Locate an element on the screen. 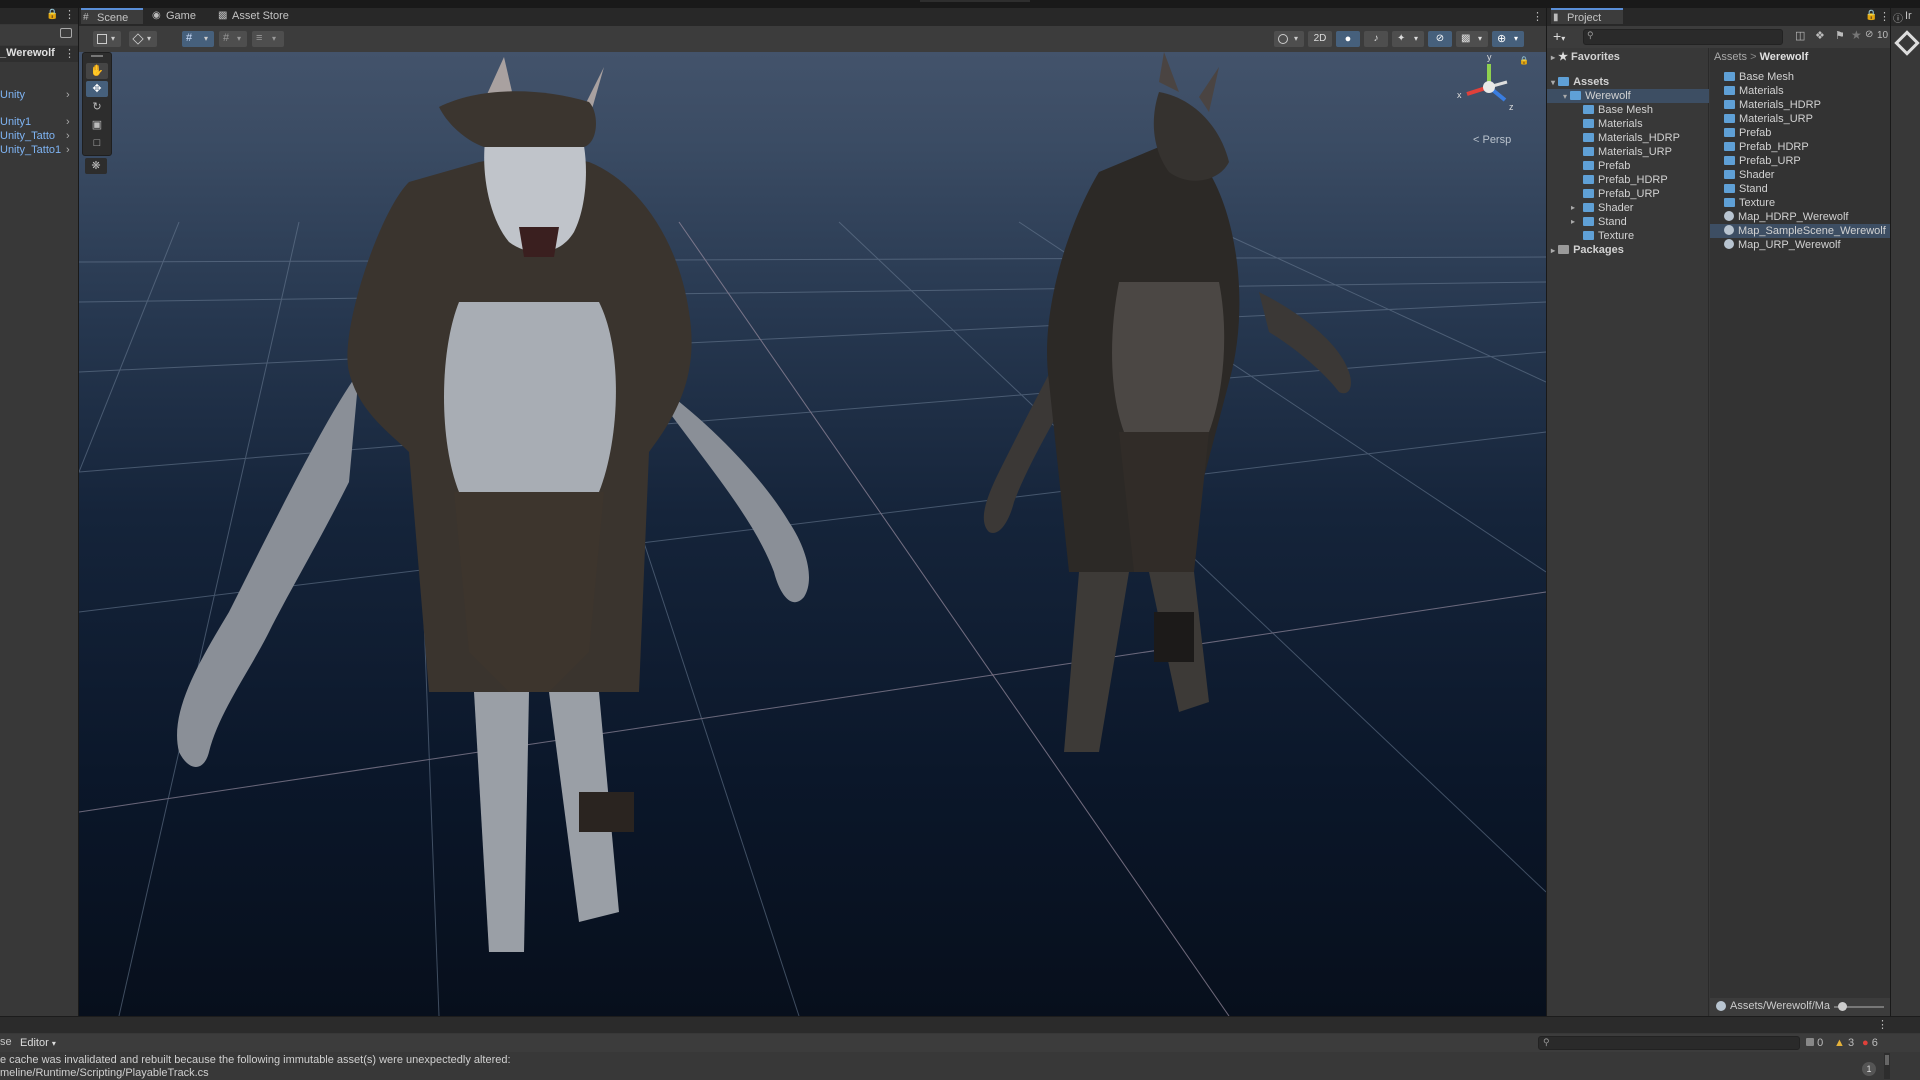  create-add-button: +▾ is located at coordinates (1559, 36).